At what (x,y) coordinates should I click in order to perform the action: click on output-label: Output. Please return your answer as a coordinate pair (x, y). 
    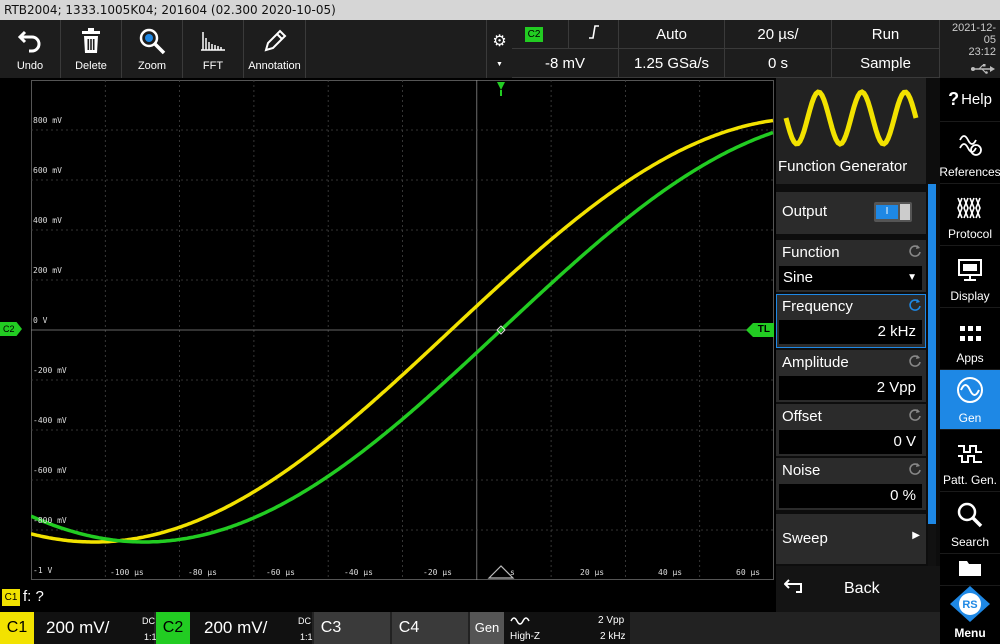
    Looking at the image, I should click on (805, 211).